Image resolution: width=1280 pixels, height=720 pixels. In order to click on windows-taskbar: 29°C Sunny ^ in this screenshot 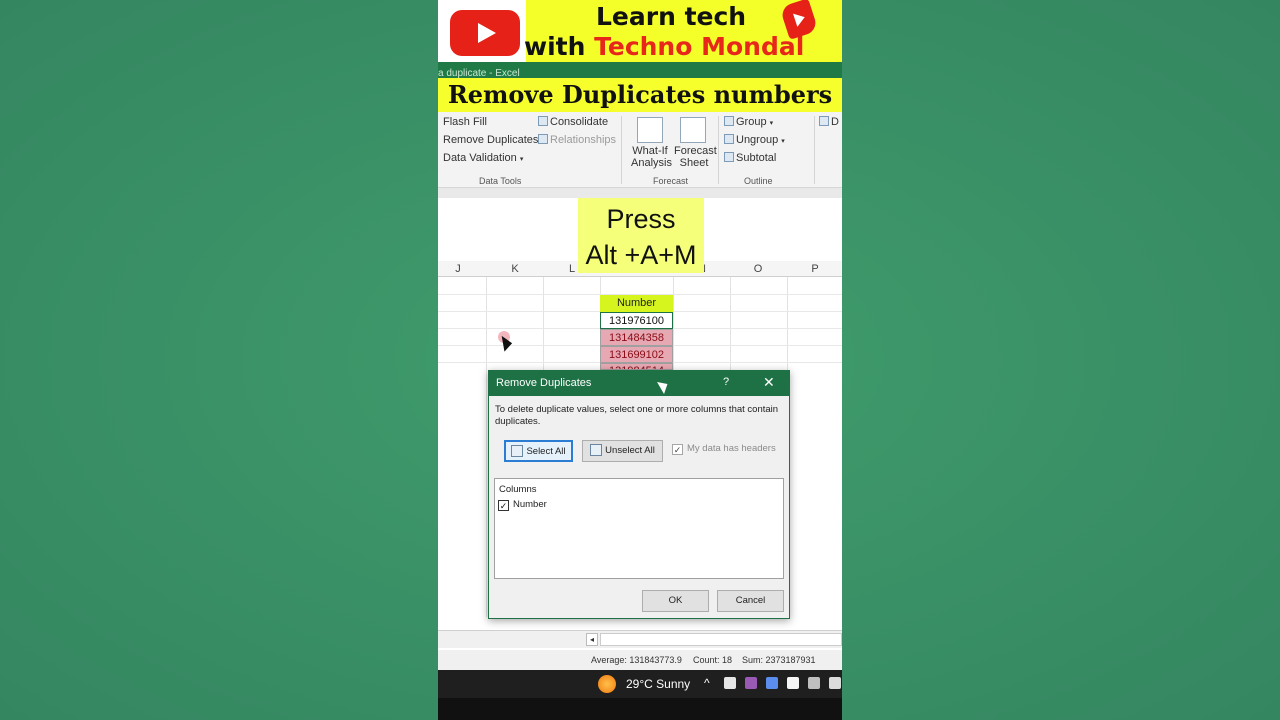, I will do `click(640, 684)`.